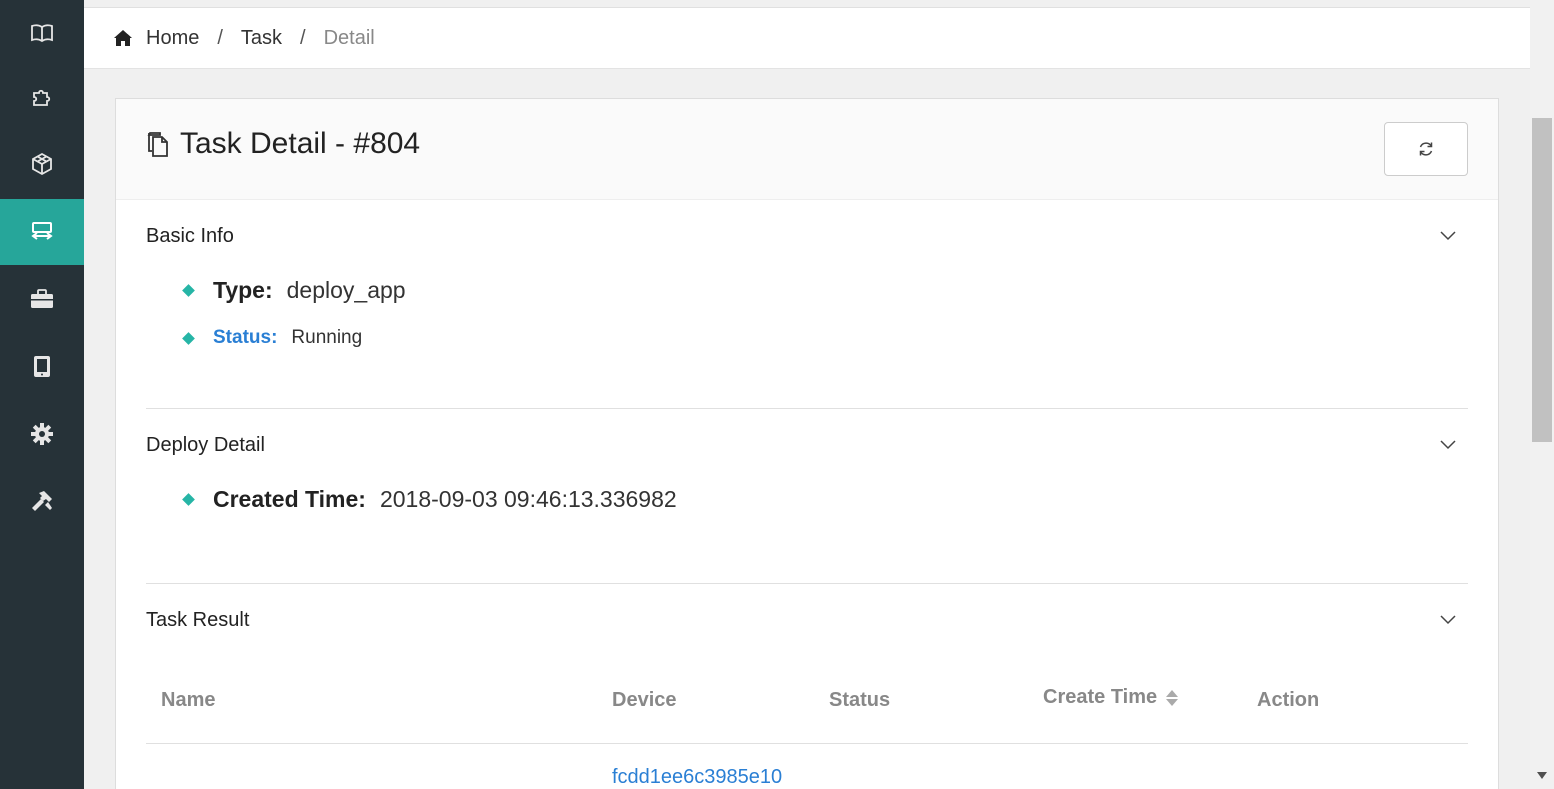  Describe the element at coordinates (807, 149) in the screenshot. I see `card-header: Task Detail - #804` at that location.